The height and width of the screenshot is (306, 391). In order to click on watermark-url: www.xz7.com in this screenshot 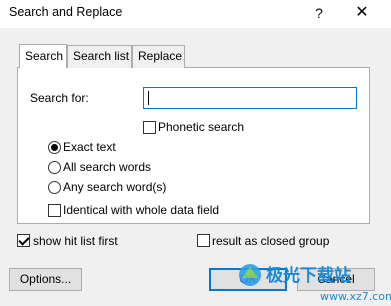, I will do `click(355, 296)`.